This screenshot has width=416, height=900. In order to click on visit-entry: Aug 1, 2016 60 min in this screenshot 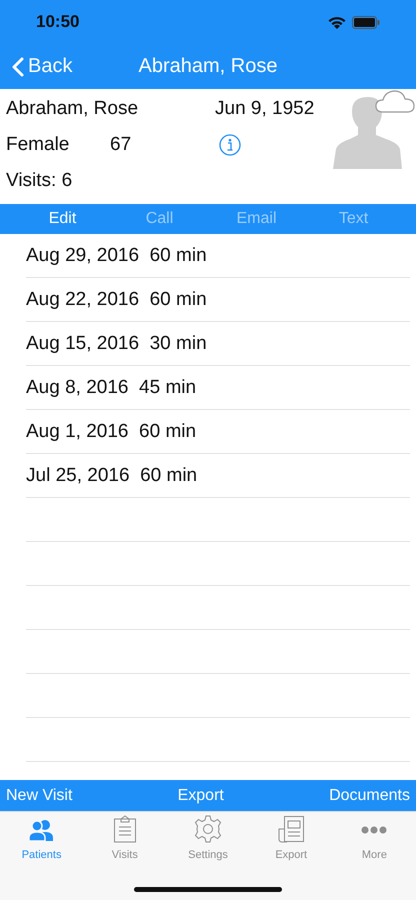, I will do `click(111, 431)`.